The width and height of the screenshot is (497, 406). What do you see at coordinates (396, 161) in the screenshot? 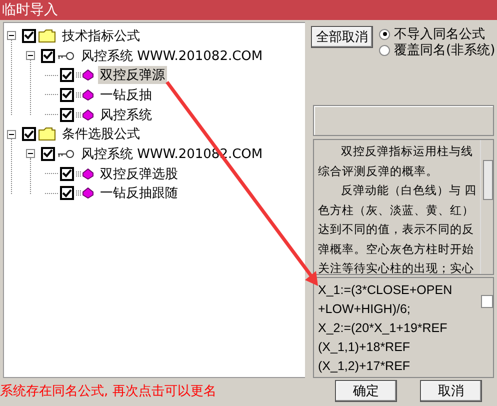
I see `description-text: 双控反弹指标运用柱与线综合评测反弹的概率。` at bounding box center [396, 161].